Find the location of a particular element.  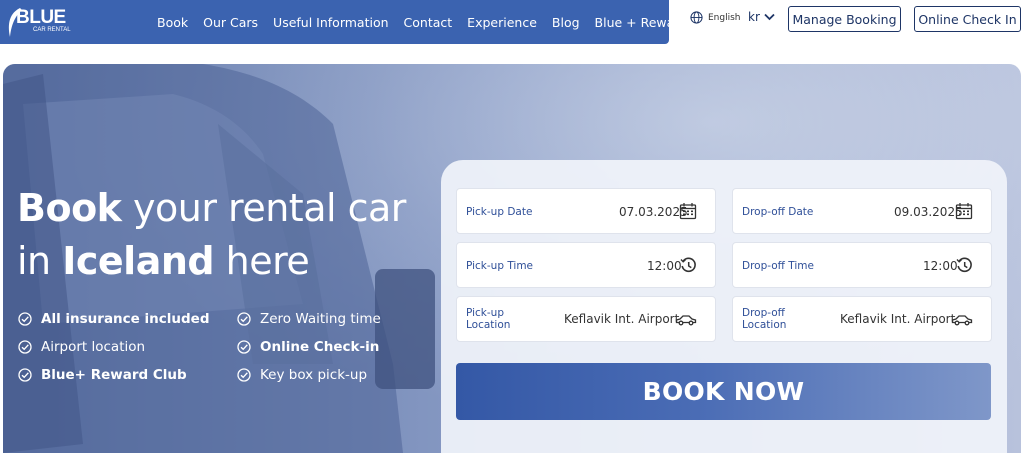

feature-item: Key box pick-up is located at coordinates (302, 375).